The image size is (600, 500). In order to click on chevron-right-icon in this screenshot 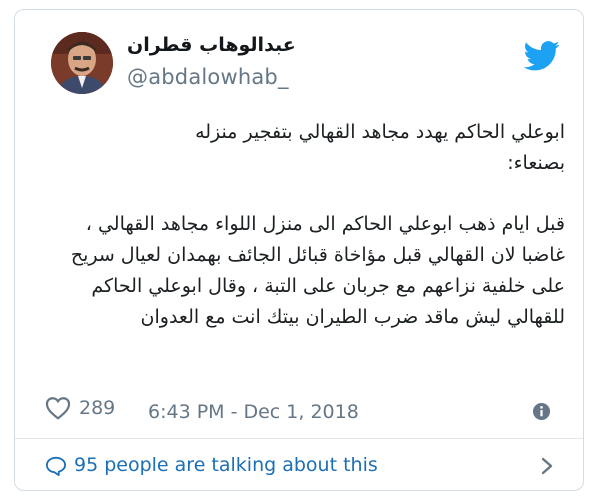, I will do `click(547, 466)`.